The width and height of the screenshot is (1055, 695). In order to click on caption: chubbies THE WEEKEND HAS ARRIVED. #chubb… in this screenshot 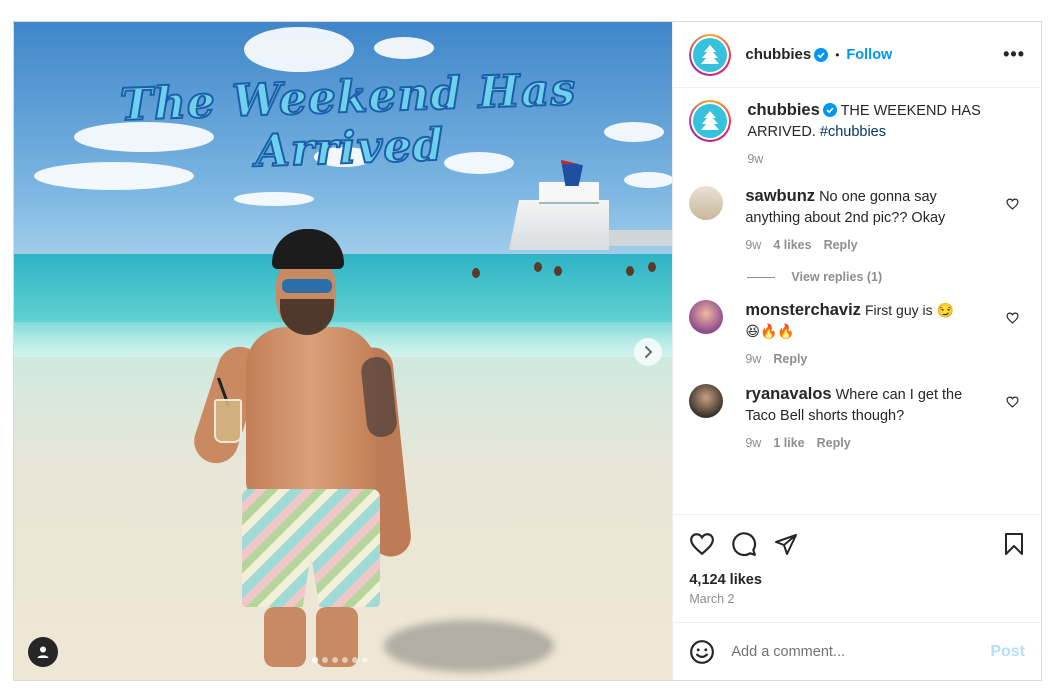, I will do `click(857, 135)`.